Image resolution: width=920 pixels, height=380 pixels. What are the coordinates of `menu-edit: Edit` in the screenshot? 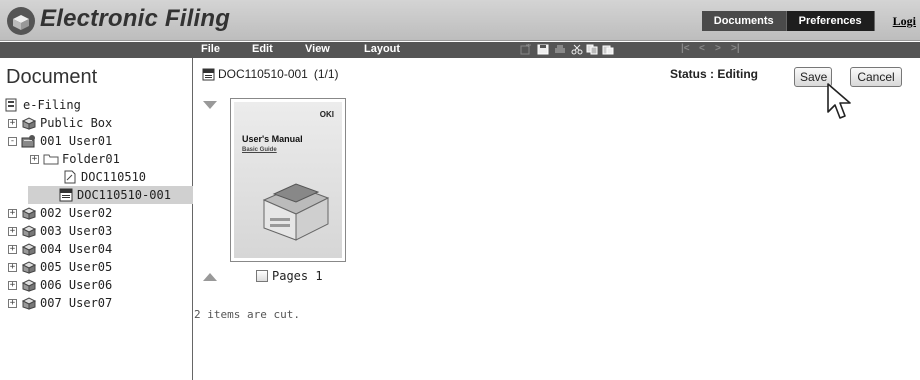 It's located at (262, 49).